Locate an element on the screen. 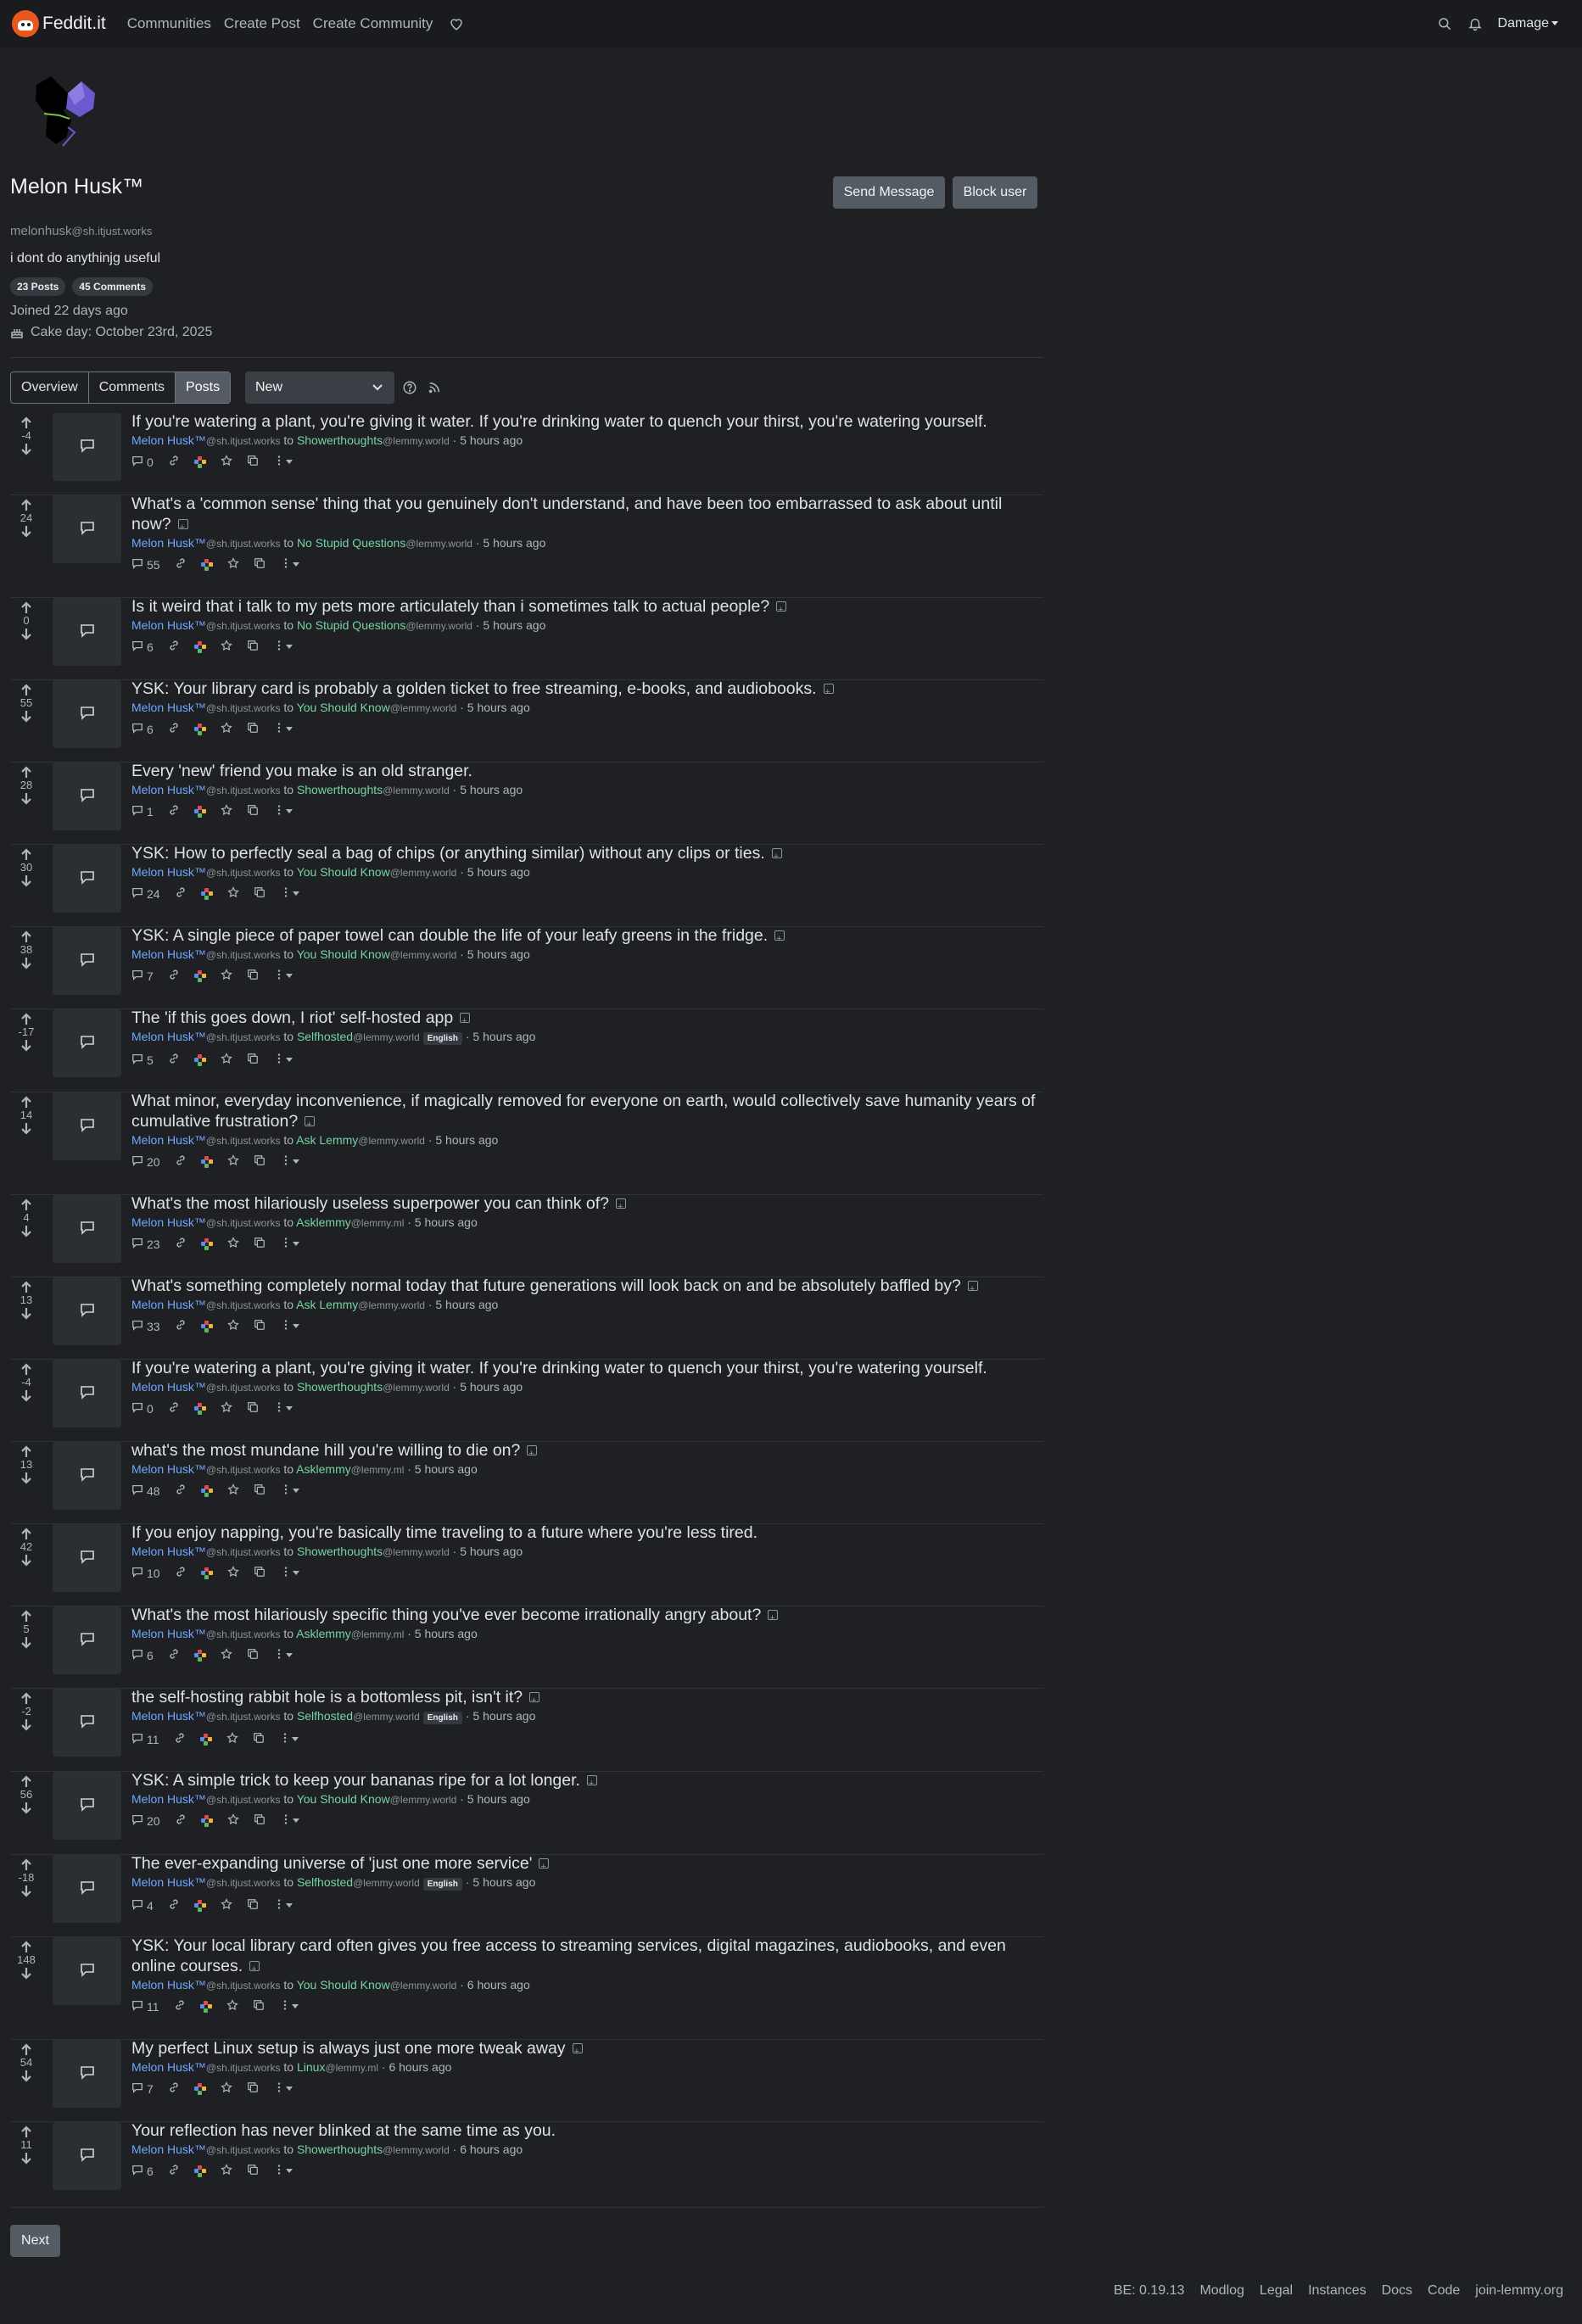  post-community-link: Selfhosted@lemmy.world is located at coordinates (359, 1882).